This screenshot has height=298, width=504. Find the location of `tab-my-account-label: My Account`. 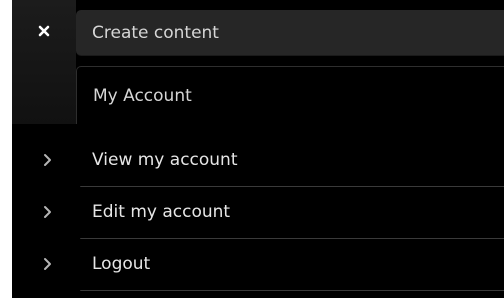

tab-my-account-label: My Account is located at coordinates (142, 95).